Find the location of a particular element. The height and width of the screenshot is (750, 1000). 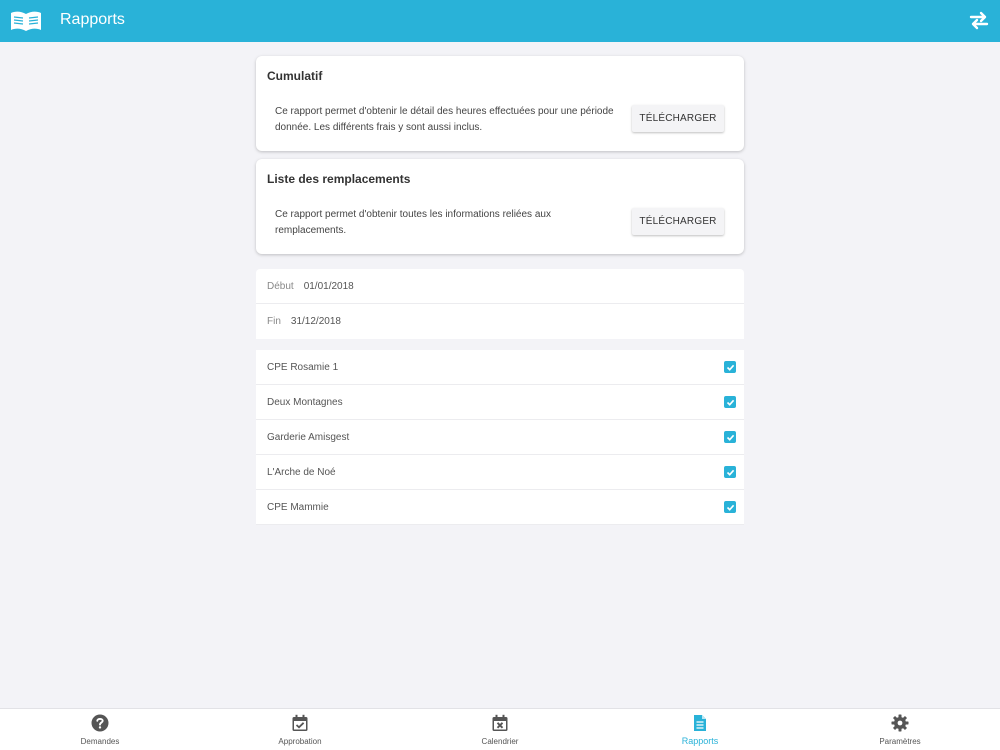

list-item: L'Arche de Noé is located at coordinates (500, 472).